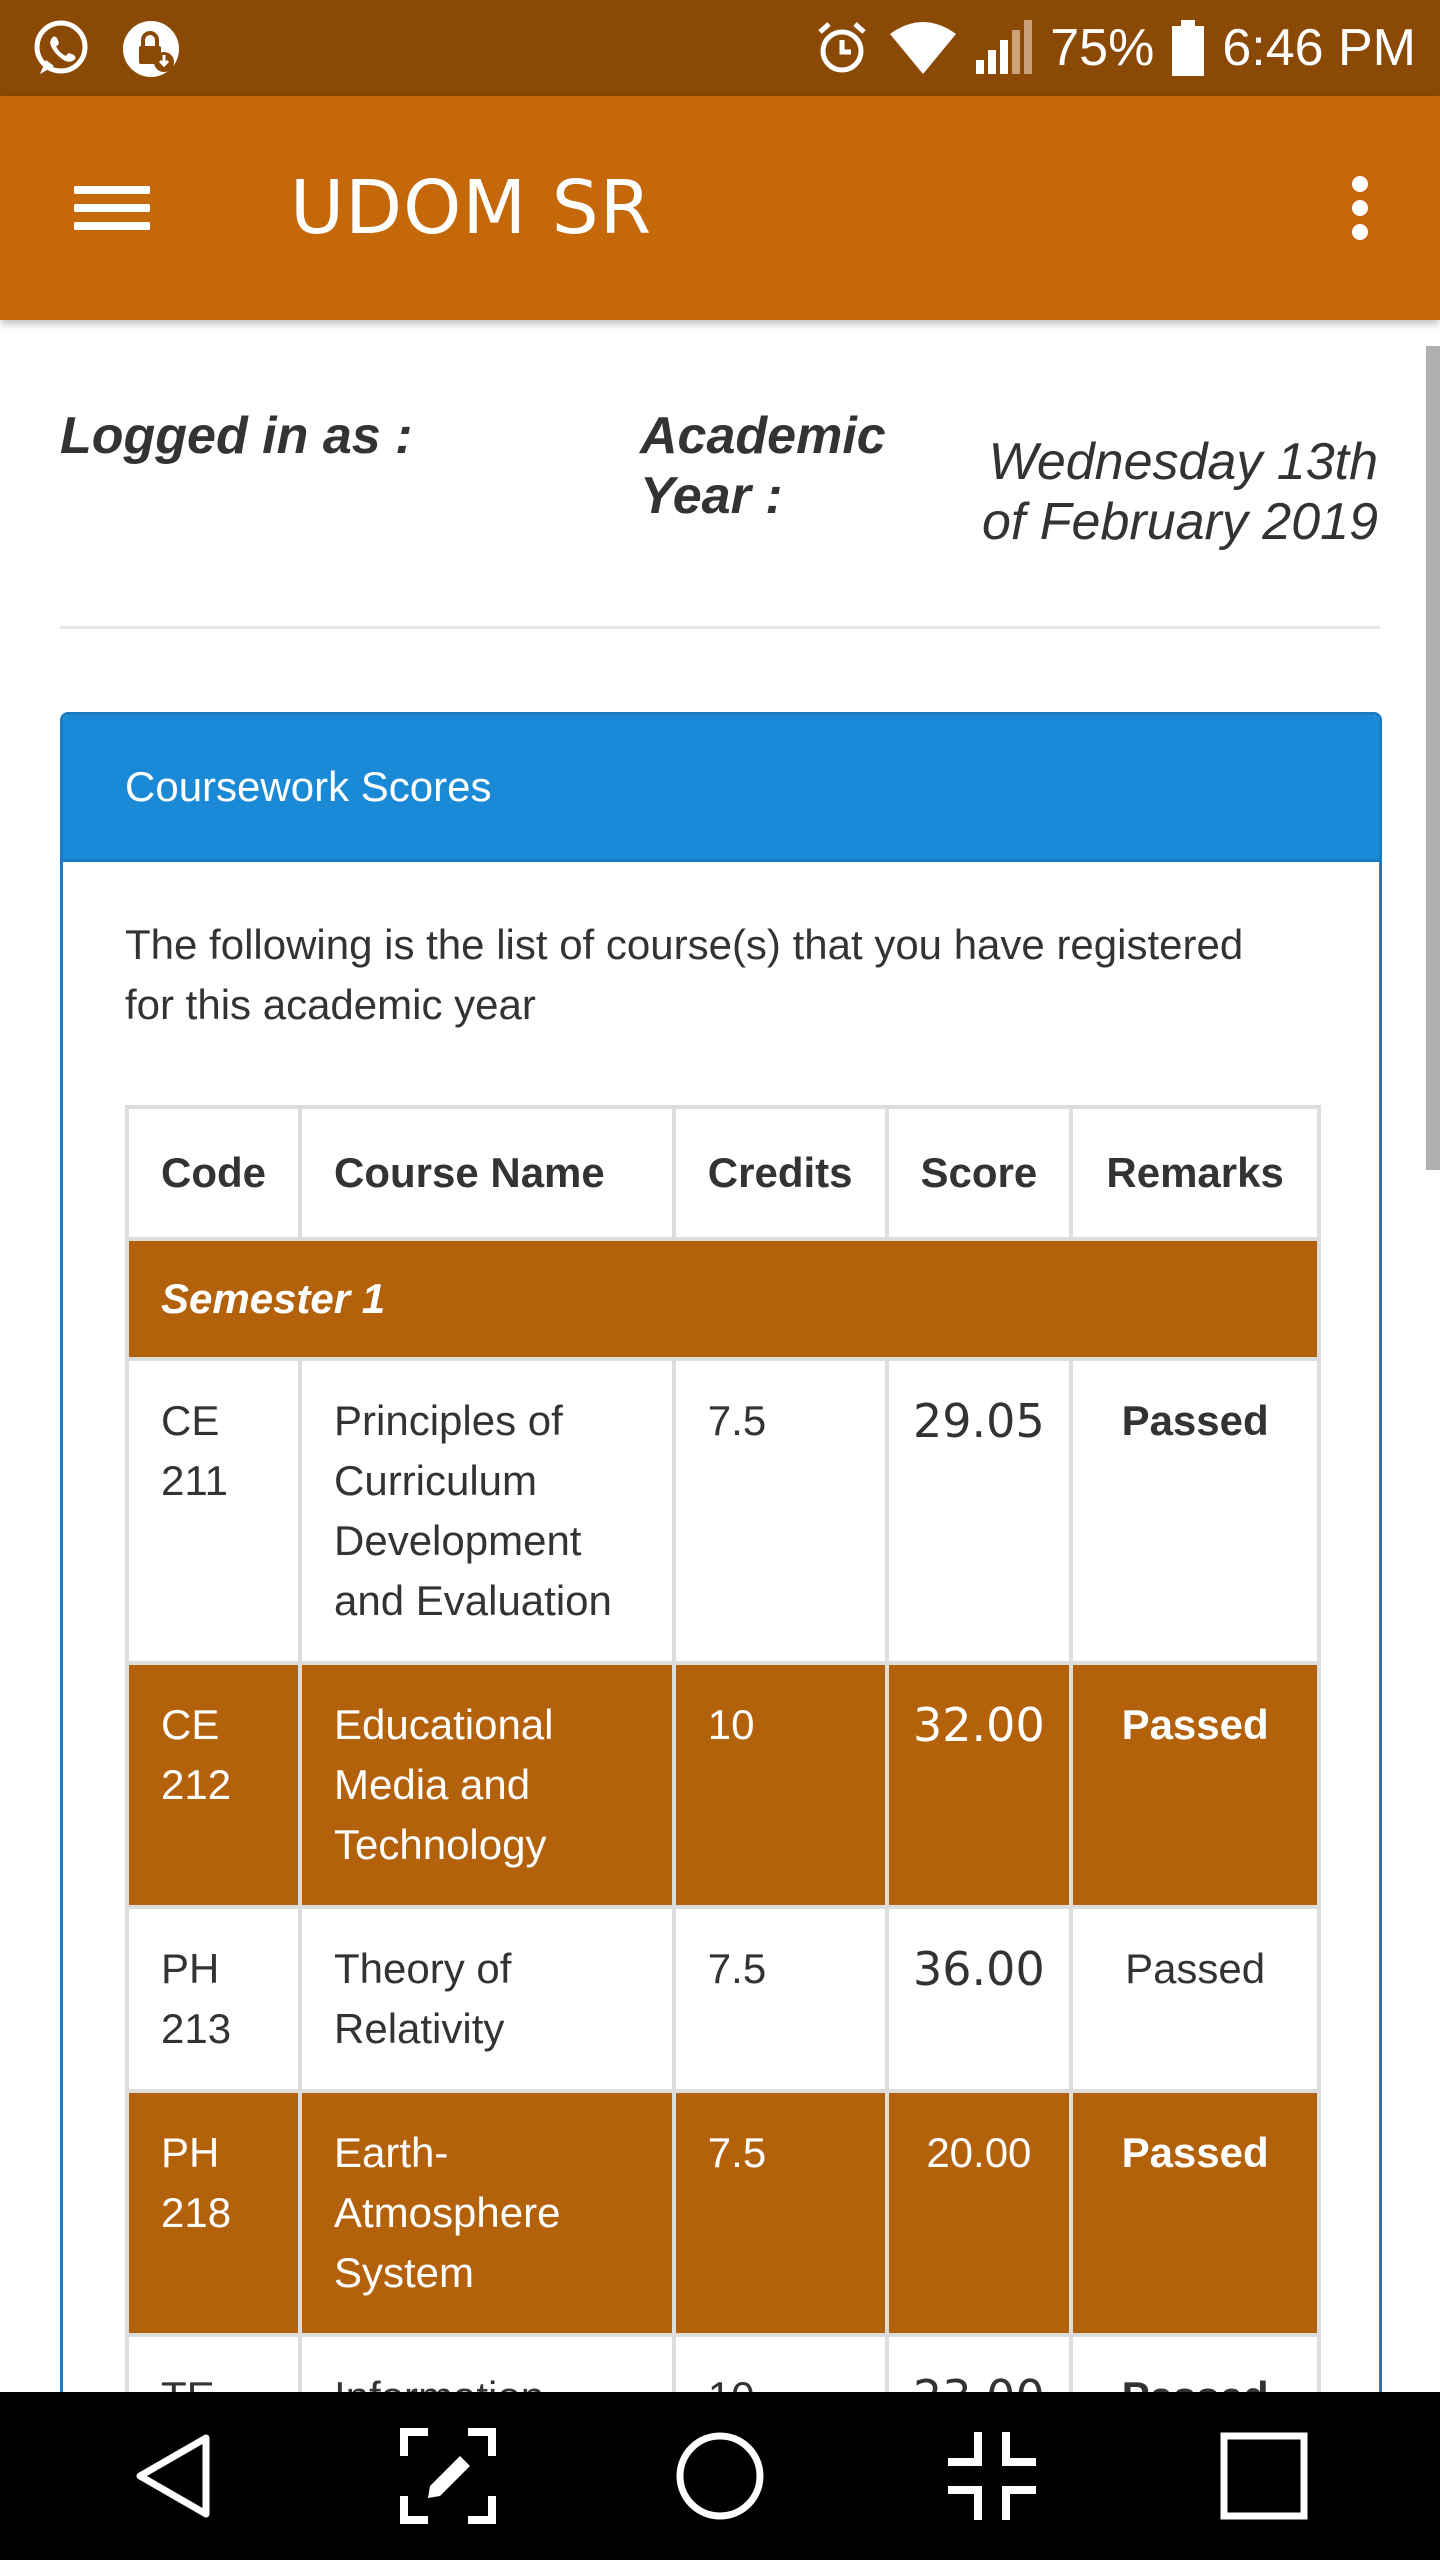  What do you see at coordinates (1188, 48) in the screenshot?
I see `battery-icon` at bounding box center [1188, 48].